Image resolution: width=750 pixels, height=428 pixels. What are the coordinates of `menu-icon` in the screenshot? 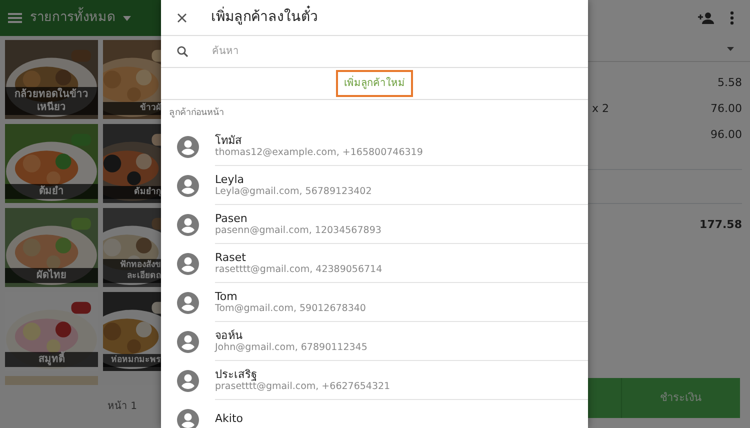 It's located at (15, 18).